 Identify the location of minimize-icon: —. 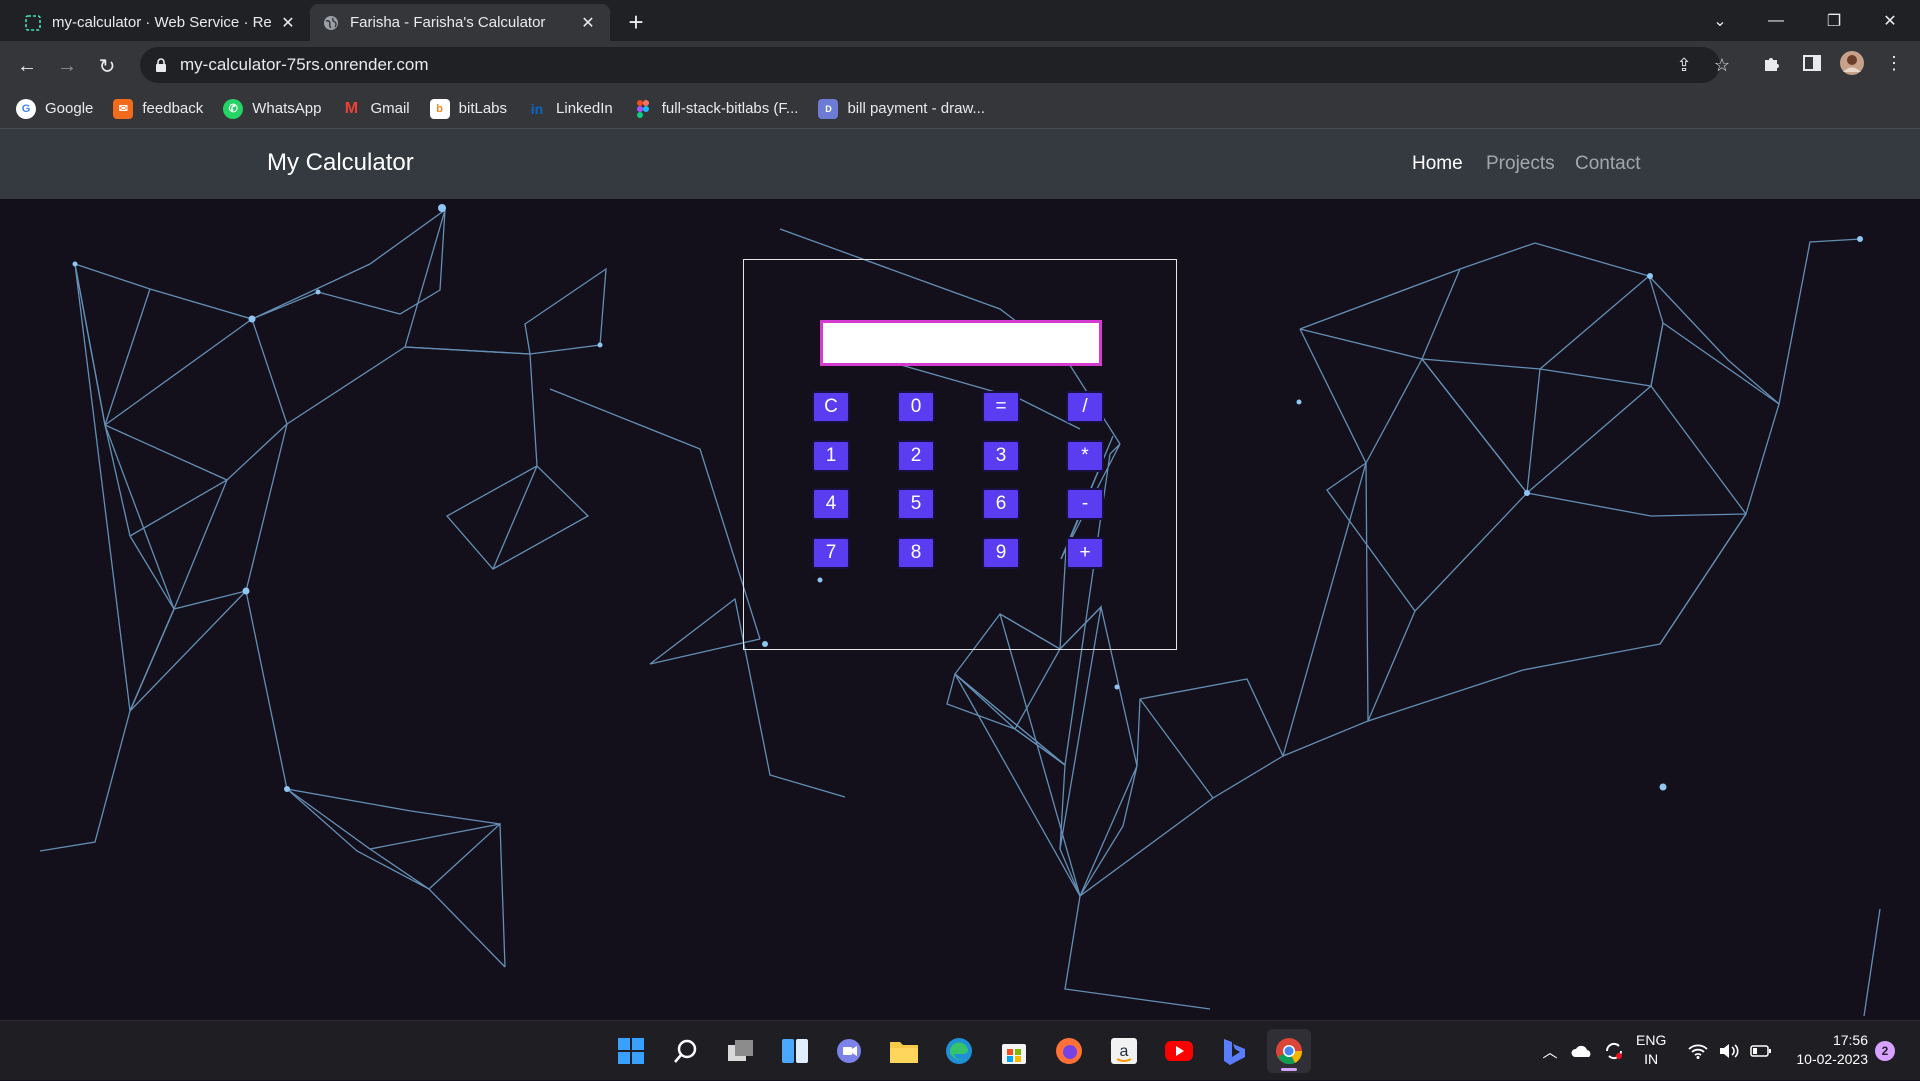
(1776, 20).